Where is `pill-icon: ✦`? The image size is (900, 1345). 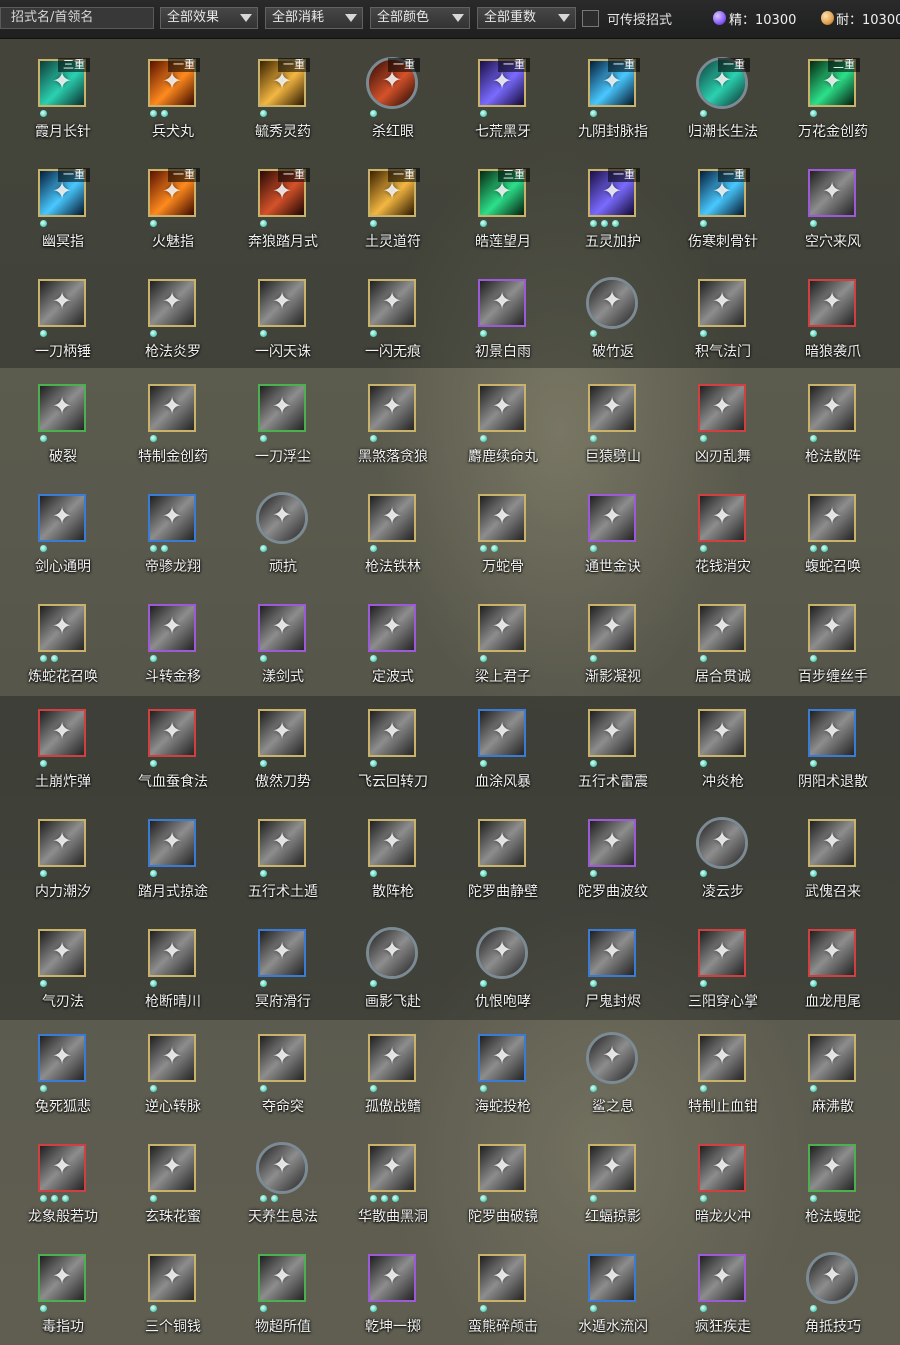 pill-icon: ✦ is located at coordinates (502, 408).